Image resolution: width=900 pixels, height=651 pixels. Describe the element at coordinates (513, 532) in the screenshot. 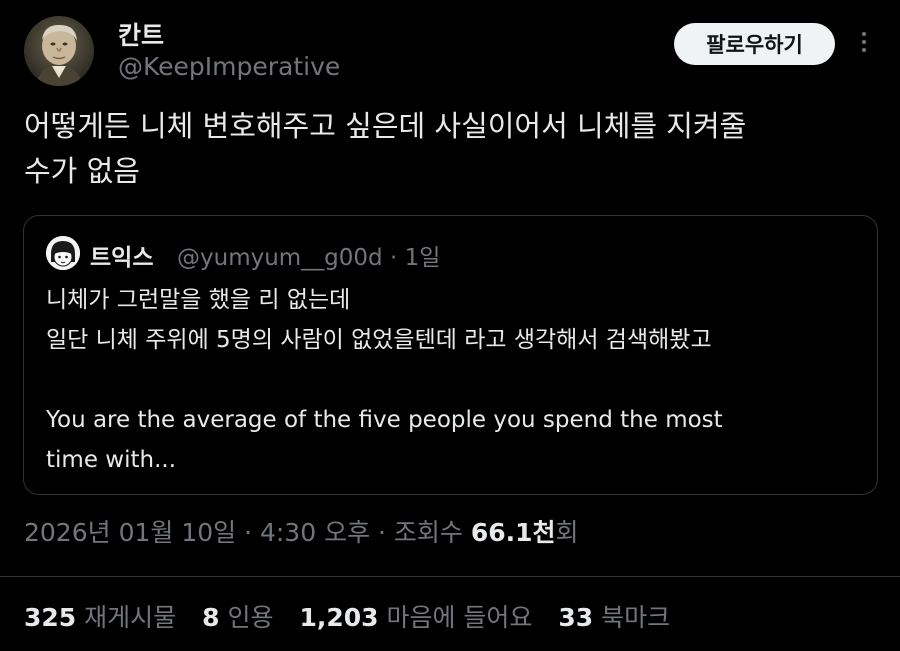

I see `view-count: 66.1천` at that location.